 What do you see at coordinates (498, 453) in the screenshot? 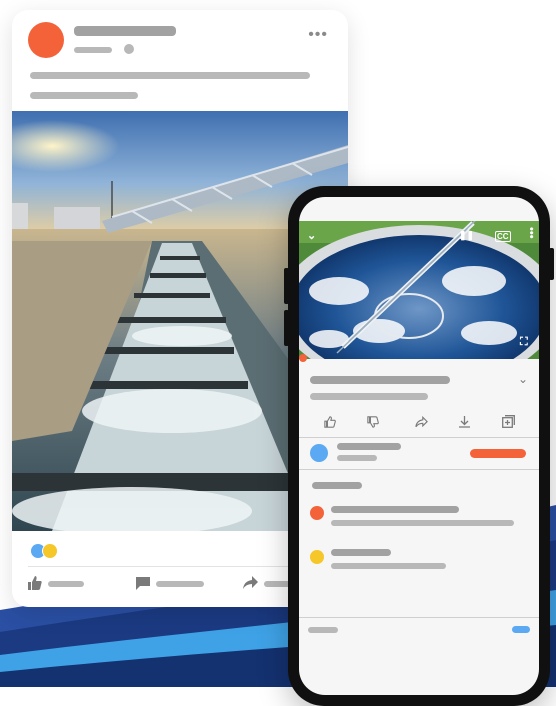
I see `subscribe-button` at bounding box center [498, 453].